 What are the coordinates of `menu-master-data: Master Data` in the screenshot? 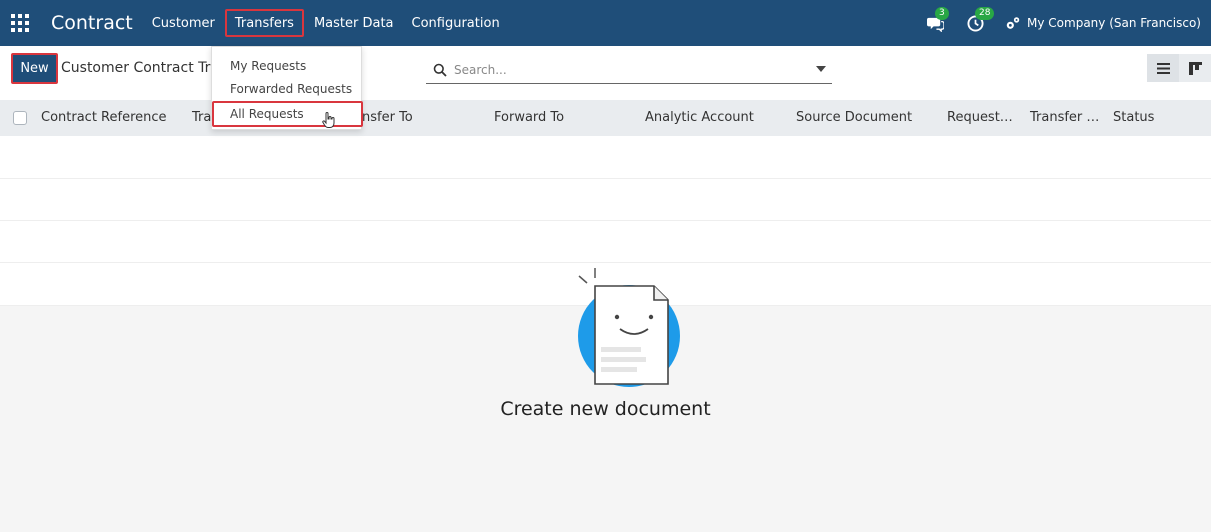 It's located at (354, 23).